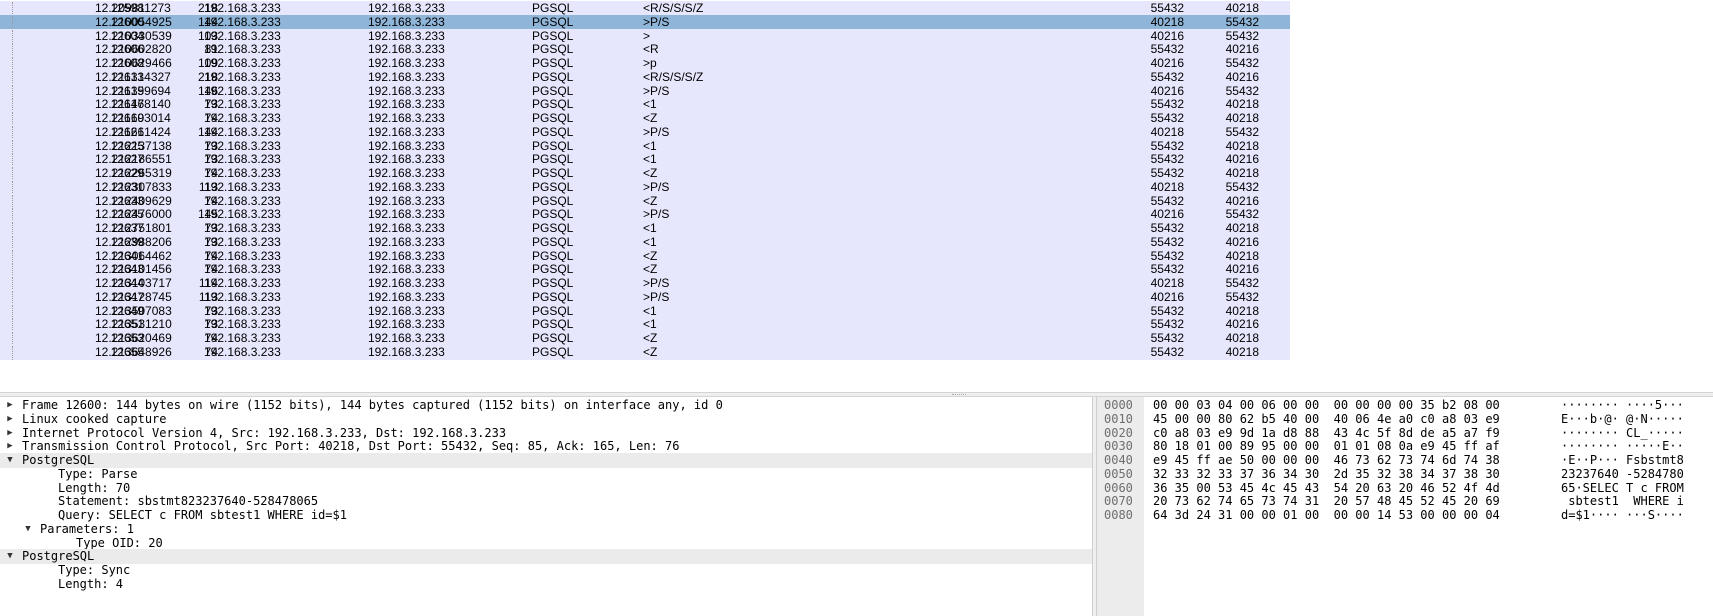  What do you see at coordinates (13, 352) in the screenshot?
I see `conversation-tree-line` at bounding box center [13, 352].